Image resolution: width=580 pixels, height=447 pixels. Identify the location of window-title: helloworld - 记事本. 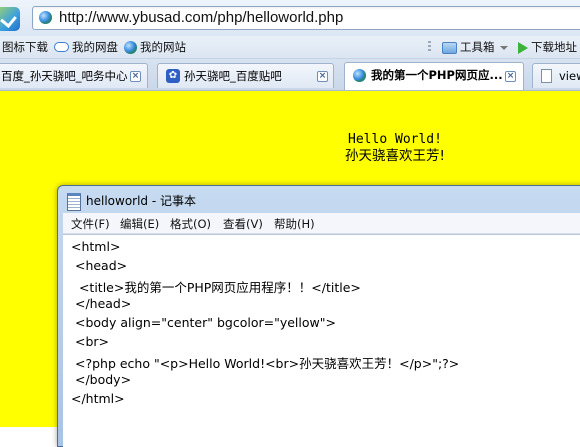
(141, 201).